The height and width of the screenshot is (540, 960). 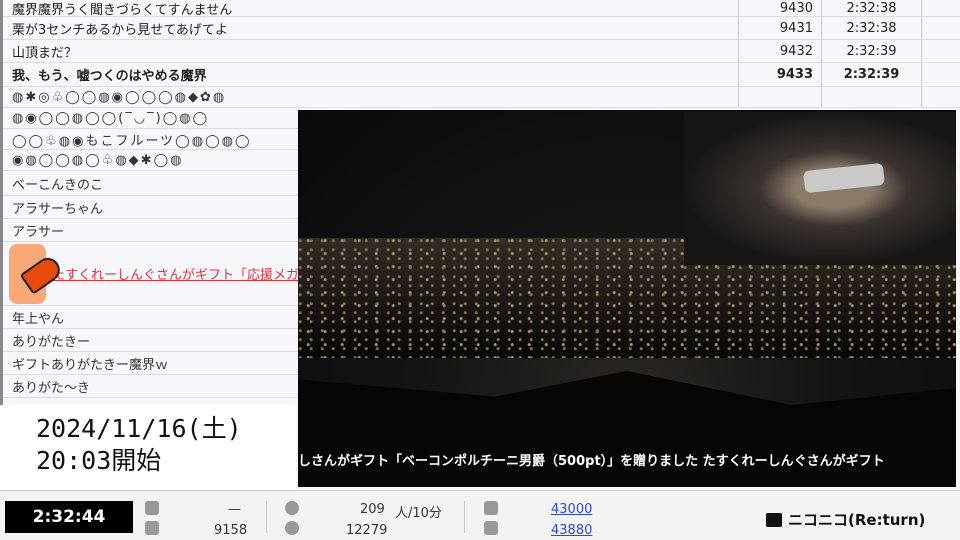 What do you see at coordinates (151, 160) in the screenshot?
I see `emoji-comment-row: ◉◍◯◯◍◯♧◍◆✱◯◍` at bounding box center [151, 160].